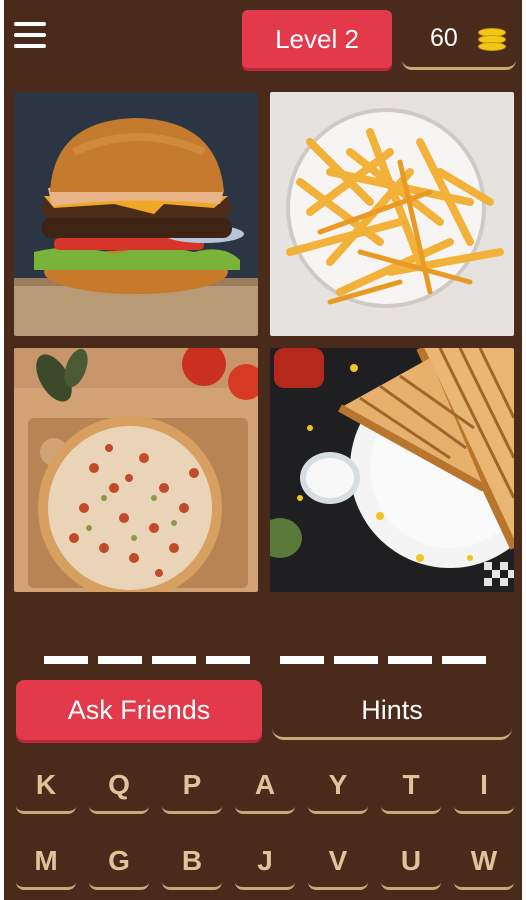  What do you see at coordinates (392, 710) in the screenshot?
I see `hints-button: Hints` at bounding box center [392, 710].